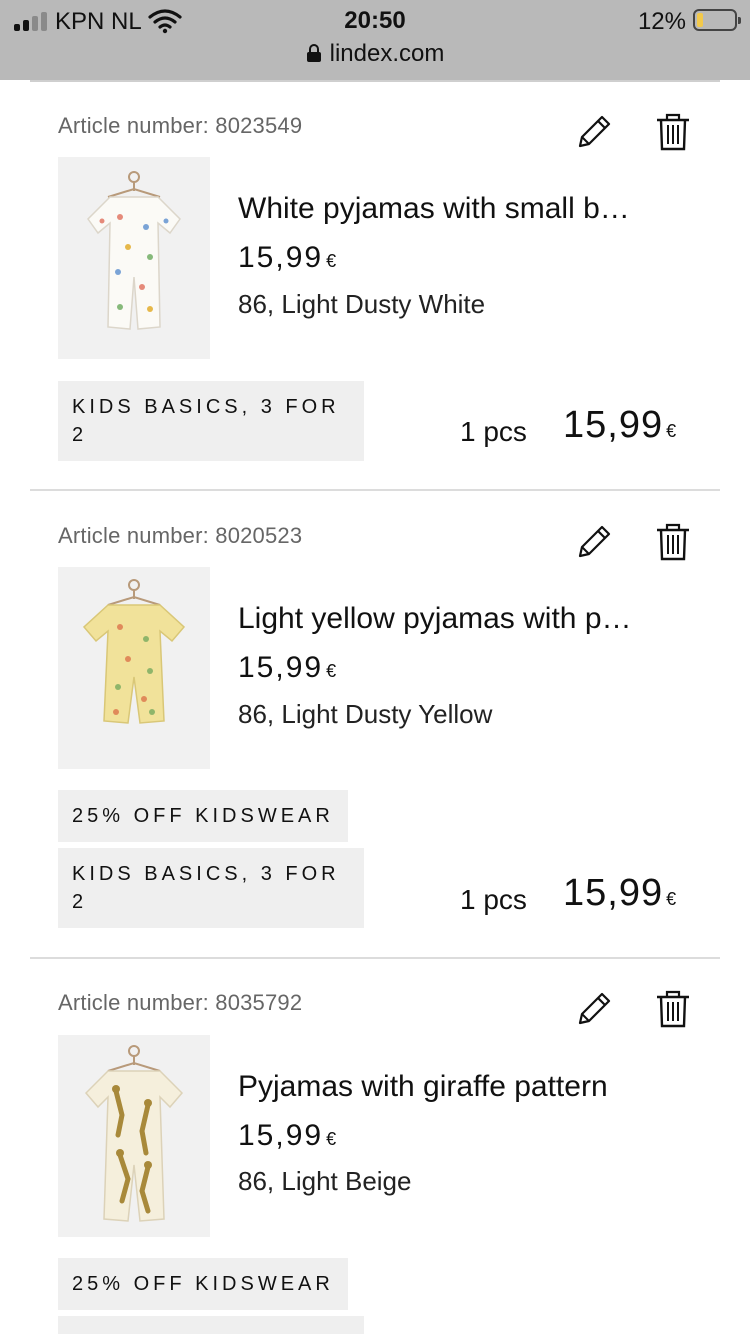 The height and width of the screenshot is (1334, 750). Describe the element at coordinates (180, 125) in the screenshot. I see `article-number: Article number: 8023549` at that location.